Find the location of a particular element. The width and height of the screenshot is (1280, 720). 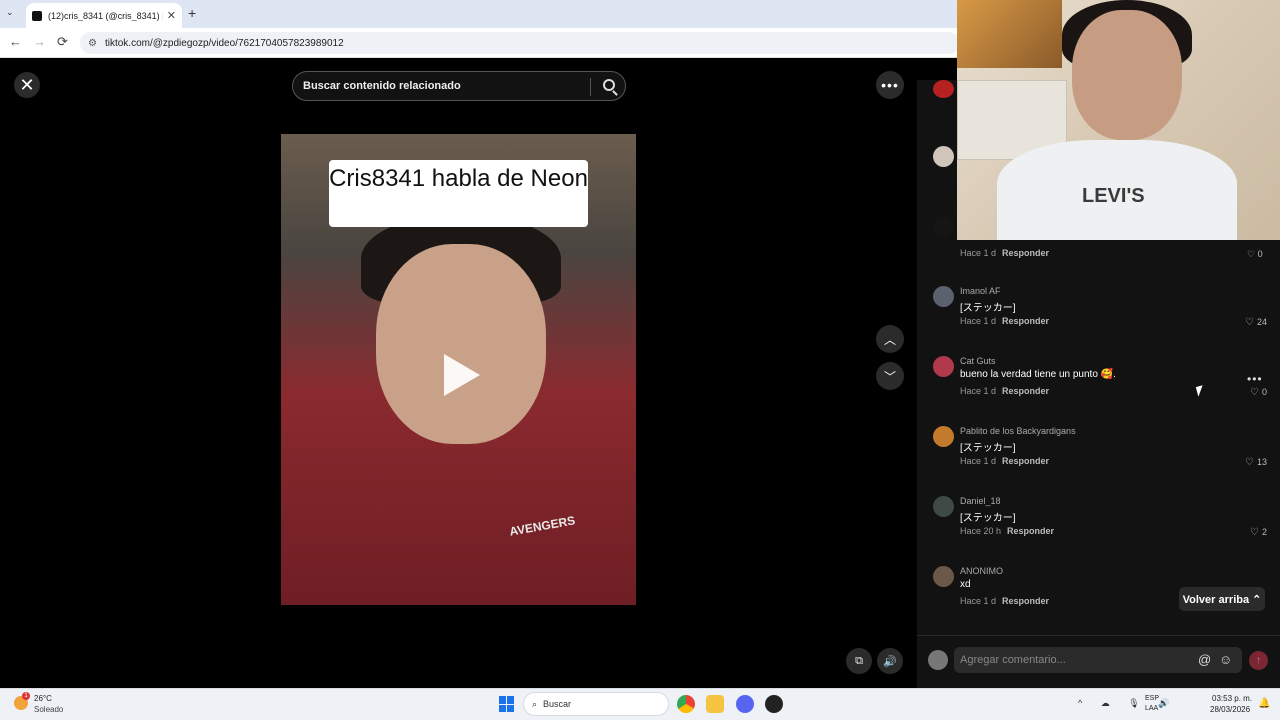

like-count: ♡ 24 is located at coordinates (1256, 322).